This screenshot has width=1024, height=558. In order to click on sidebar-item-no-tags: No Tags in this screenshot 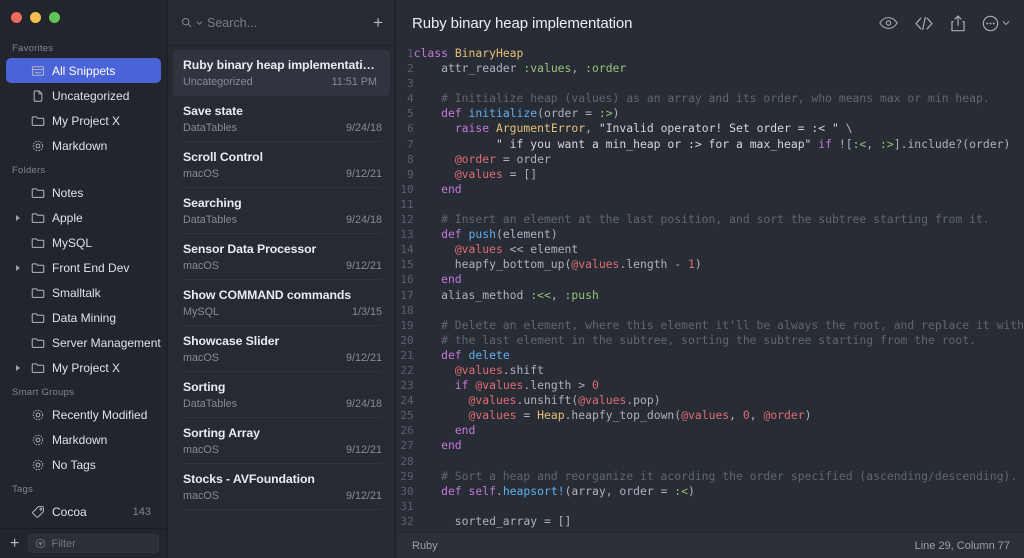, I will do `click(83, 464)`.